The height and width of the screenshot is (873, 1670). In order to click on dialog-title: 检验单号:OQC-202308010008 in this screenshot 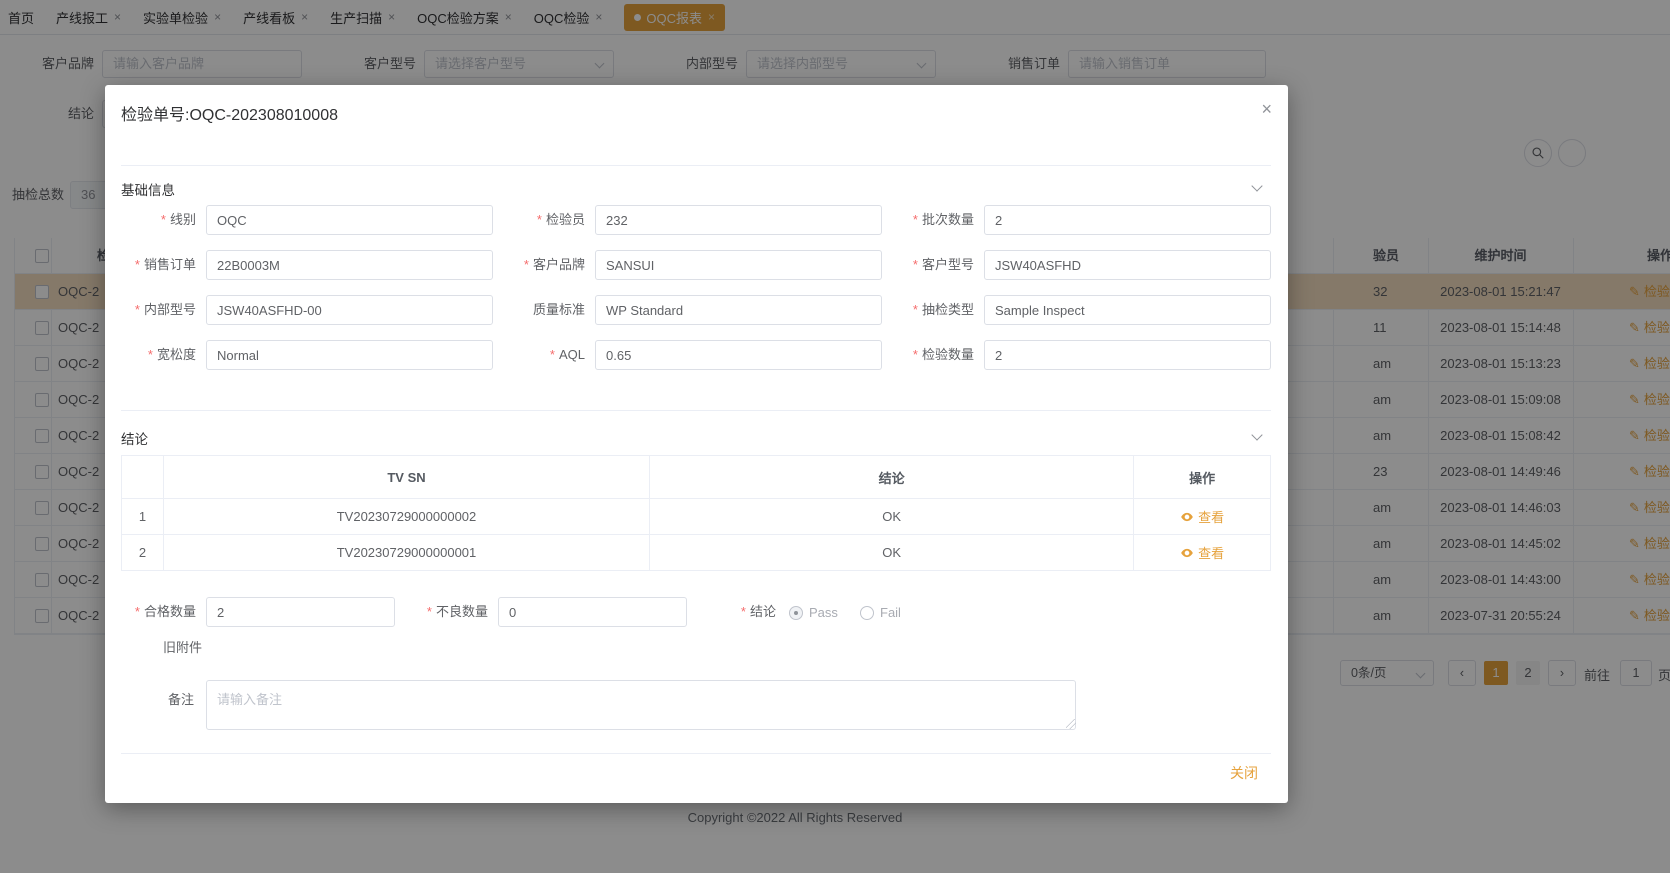, I will do `click(230, 115)`.